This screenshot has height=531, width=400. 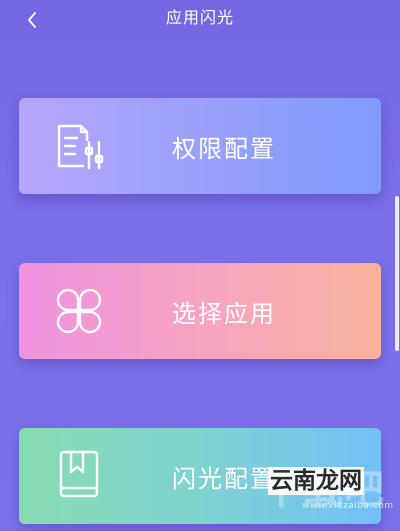 What do you see at coordinates (397, 273) in the screenshot?
I see `scroll-indicator` at bounding box center [397, 273].